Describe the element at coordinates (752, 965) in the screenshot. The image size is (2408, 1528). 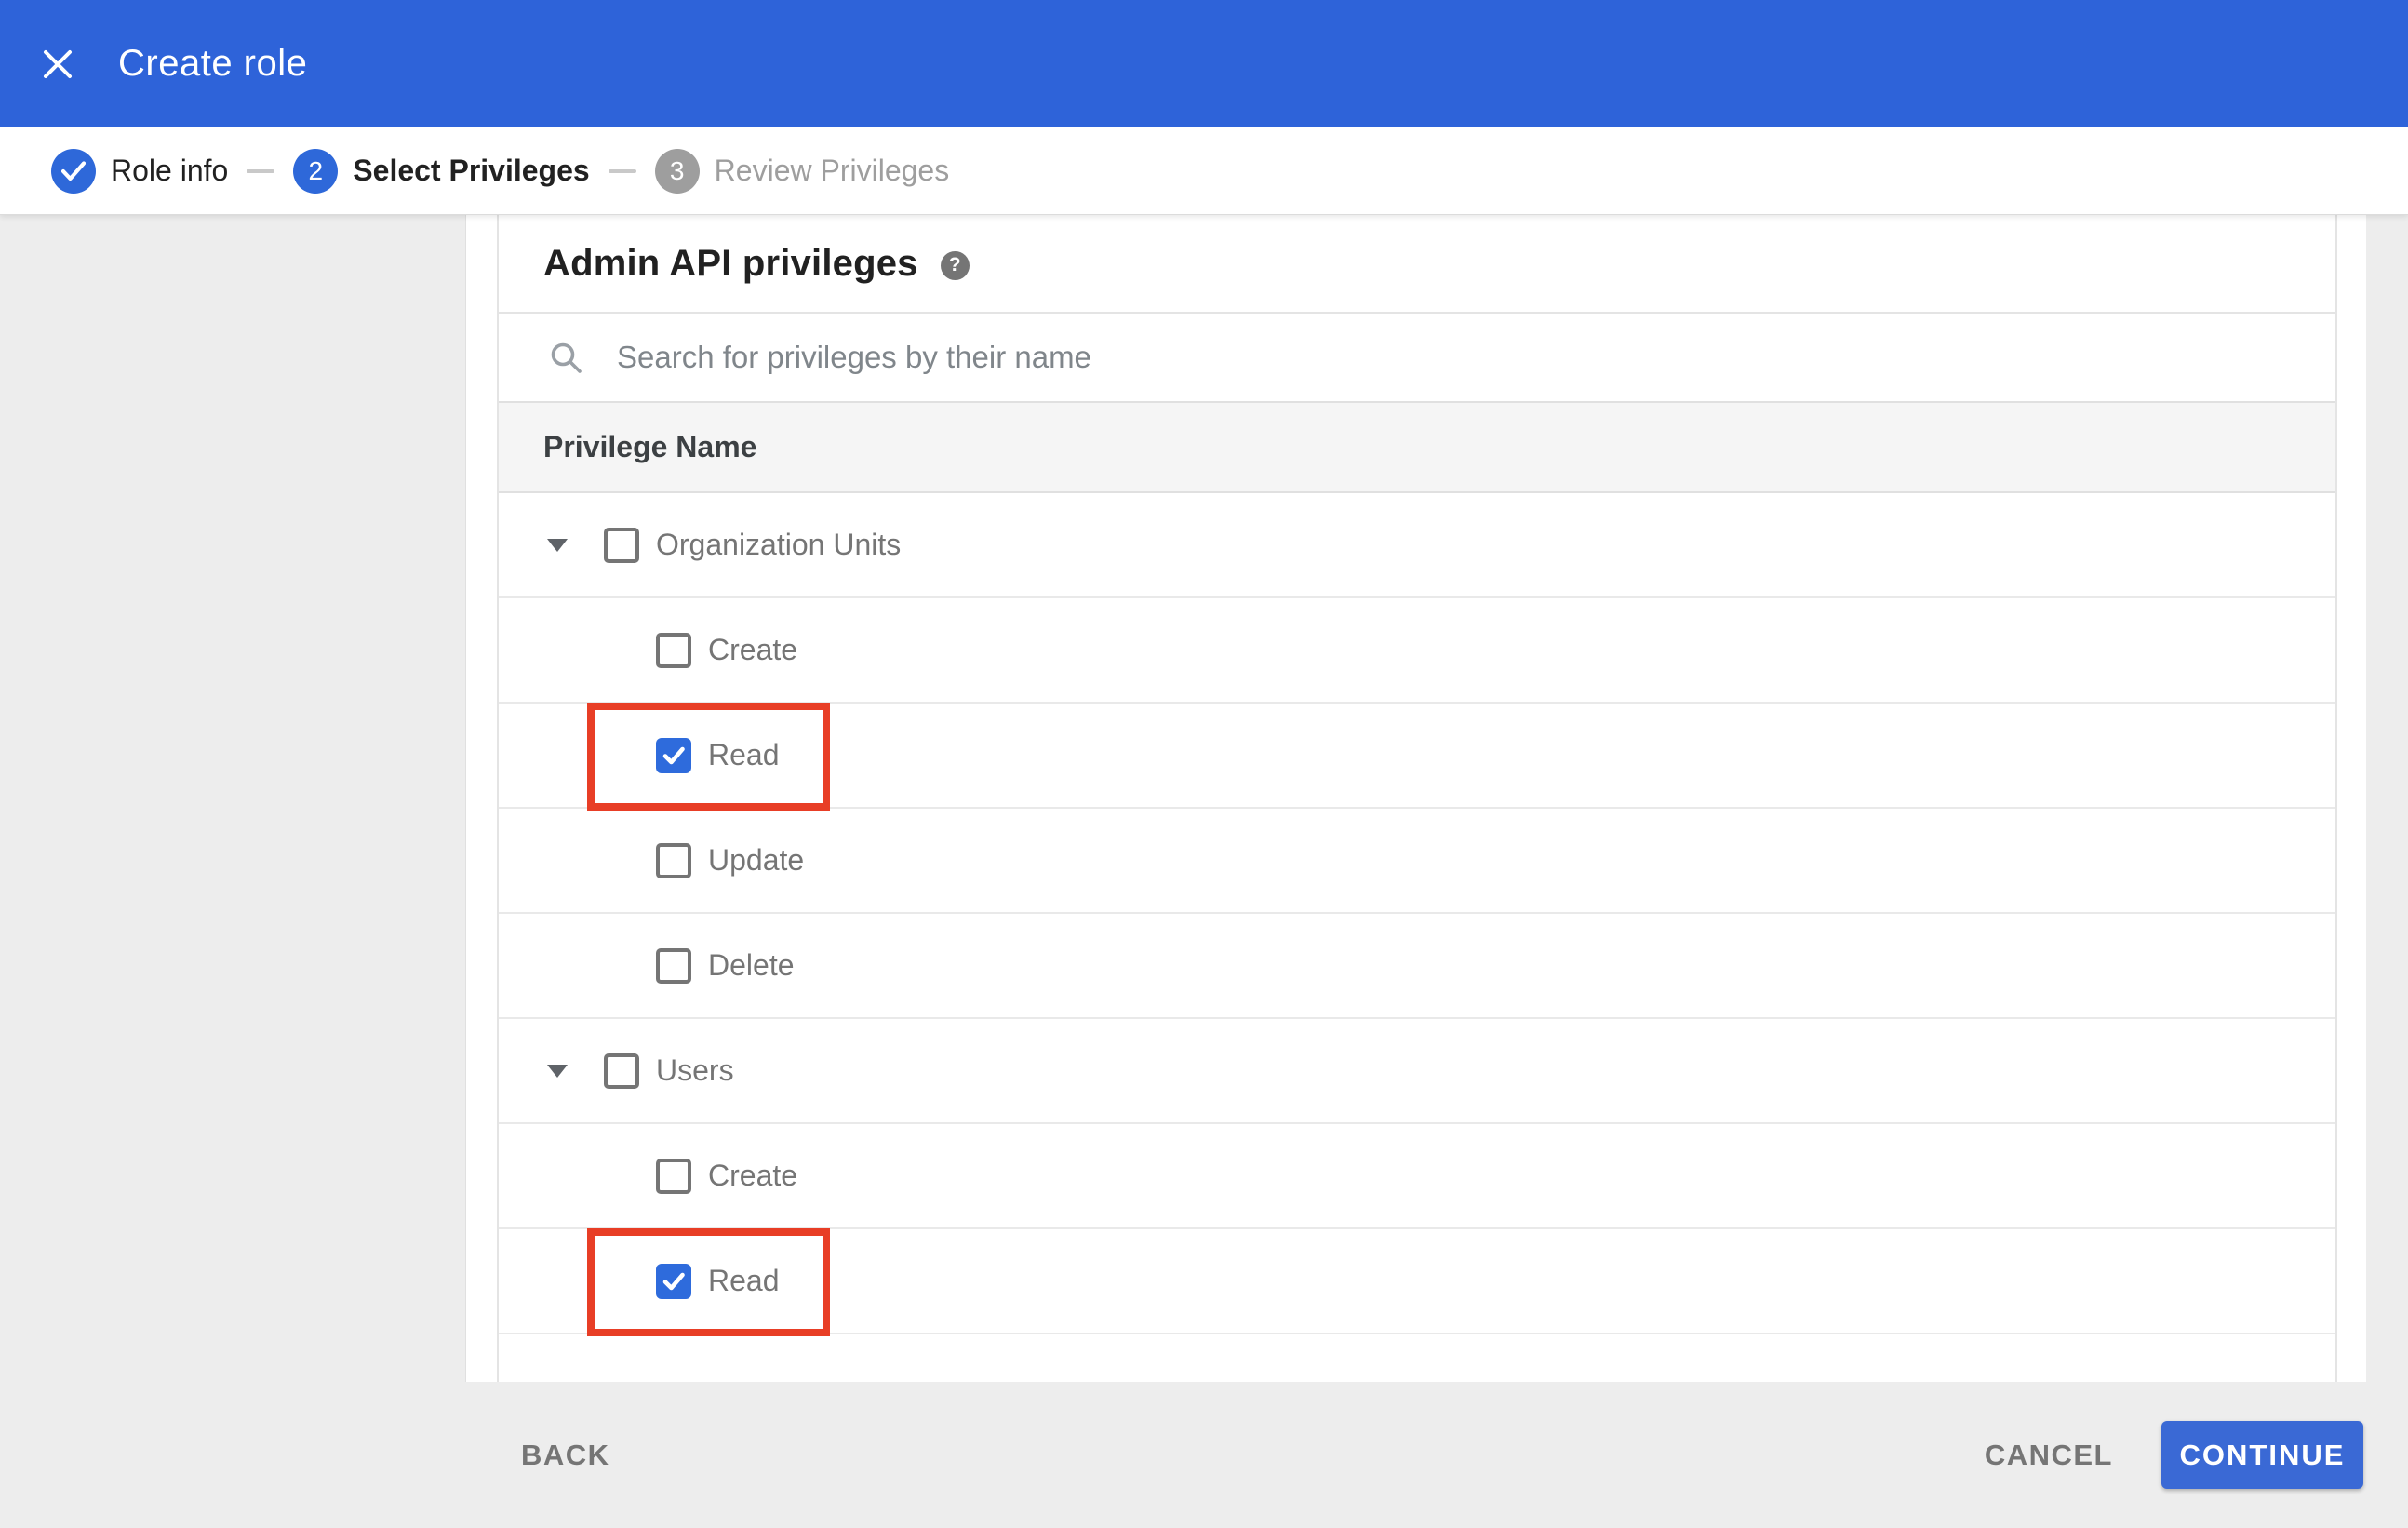
I see `privilege-label: Delete` at that location.